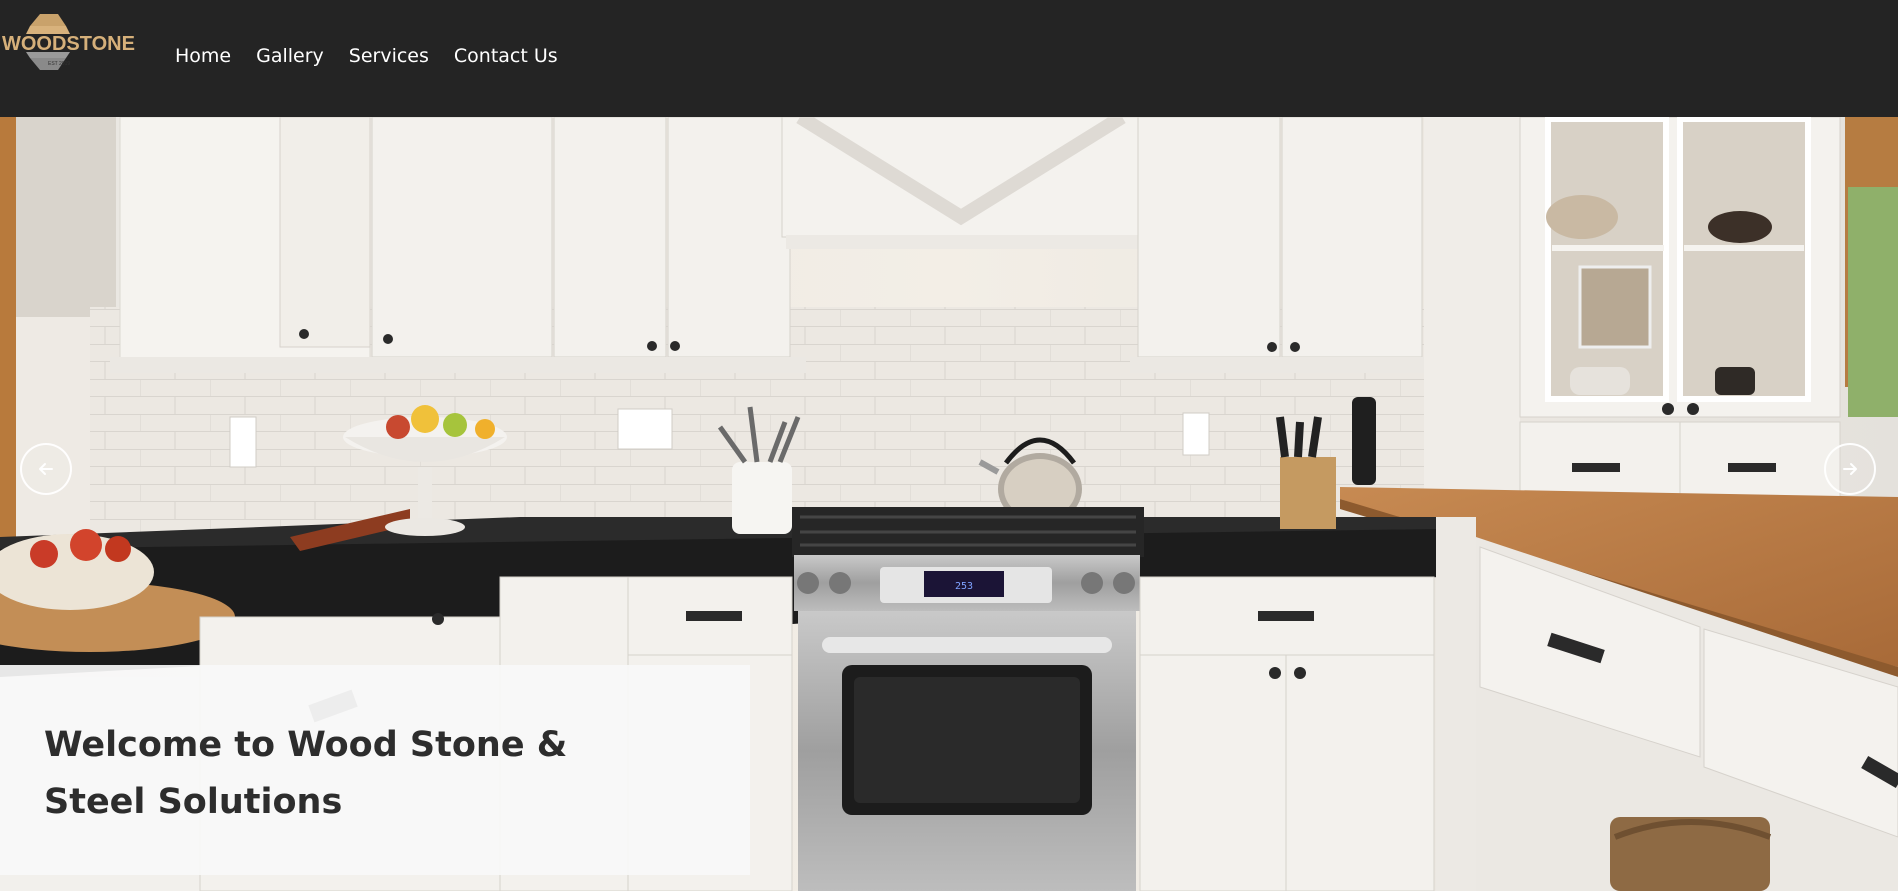 This screenshot has height=891, width=1898. I want to click on svg-text: WOODSTONE, so click(68, 44).